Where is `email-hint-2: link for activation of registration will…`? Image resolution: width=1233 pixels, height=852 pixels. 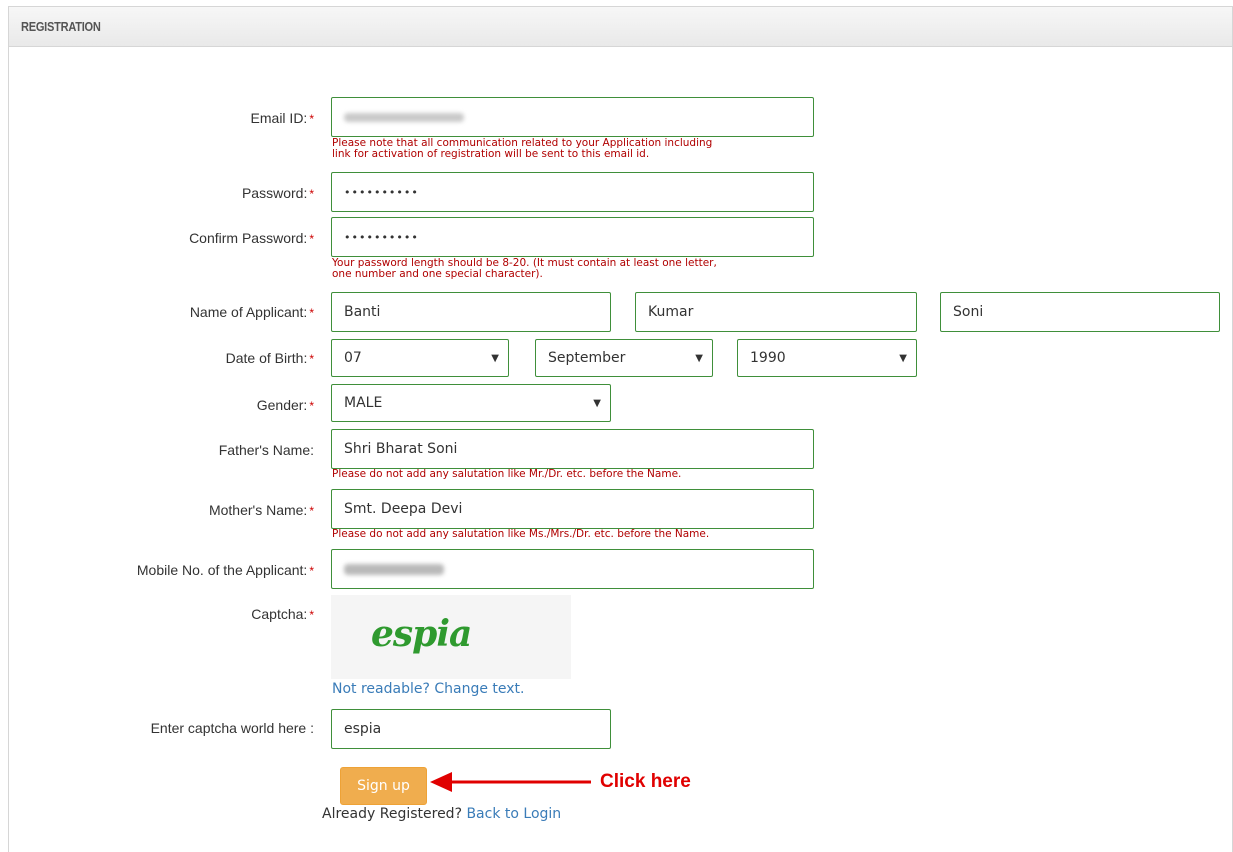 email-hint-2: link for activation of registration will… is located at coordinates (491, 154).